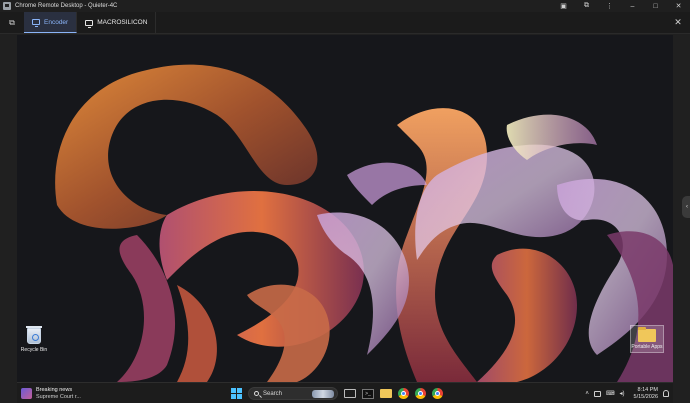 This screenshot has width=690, height=403. Describe the element at coordinates (610, 393) in the screenshot. I see `network-icon: ⌨` at that location.